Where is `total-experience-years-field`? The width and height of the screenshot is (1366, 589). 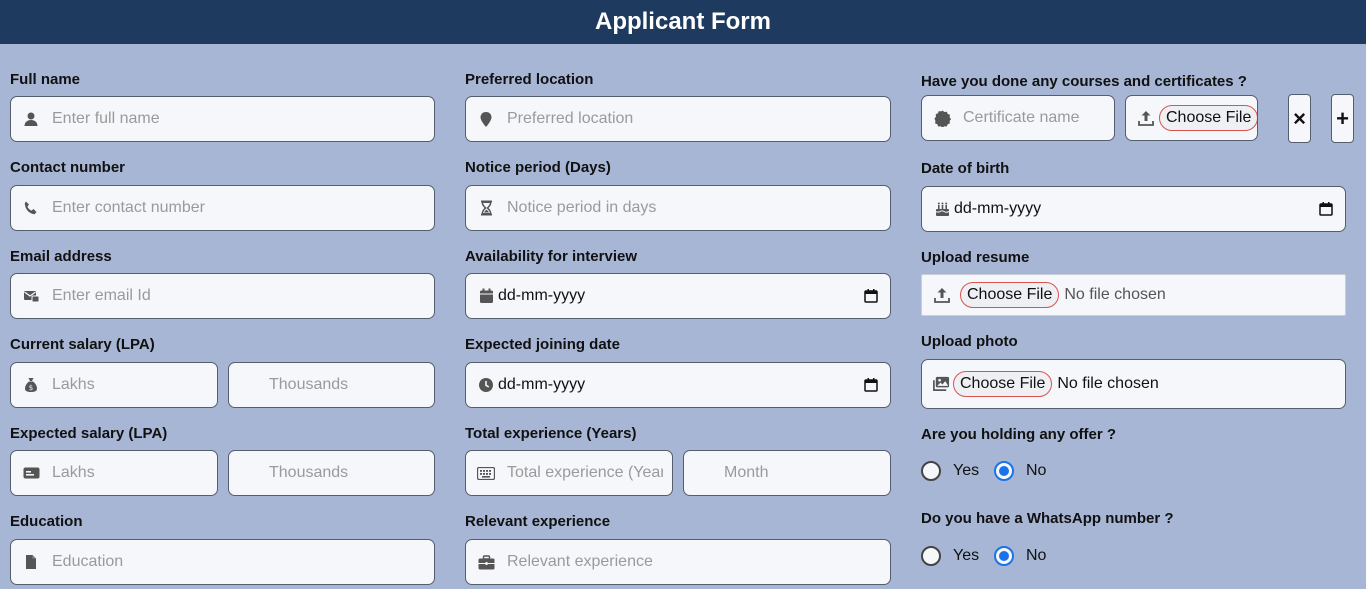
total-experience-years-field is located at coordinates (569, 473).